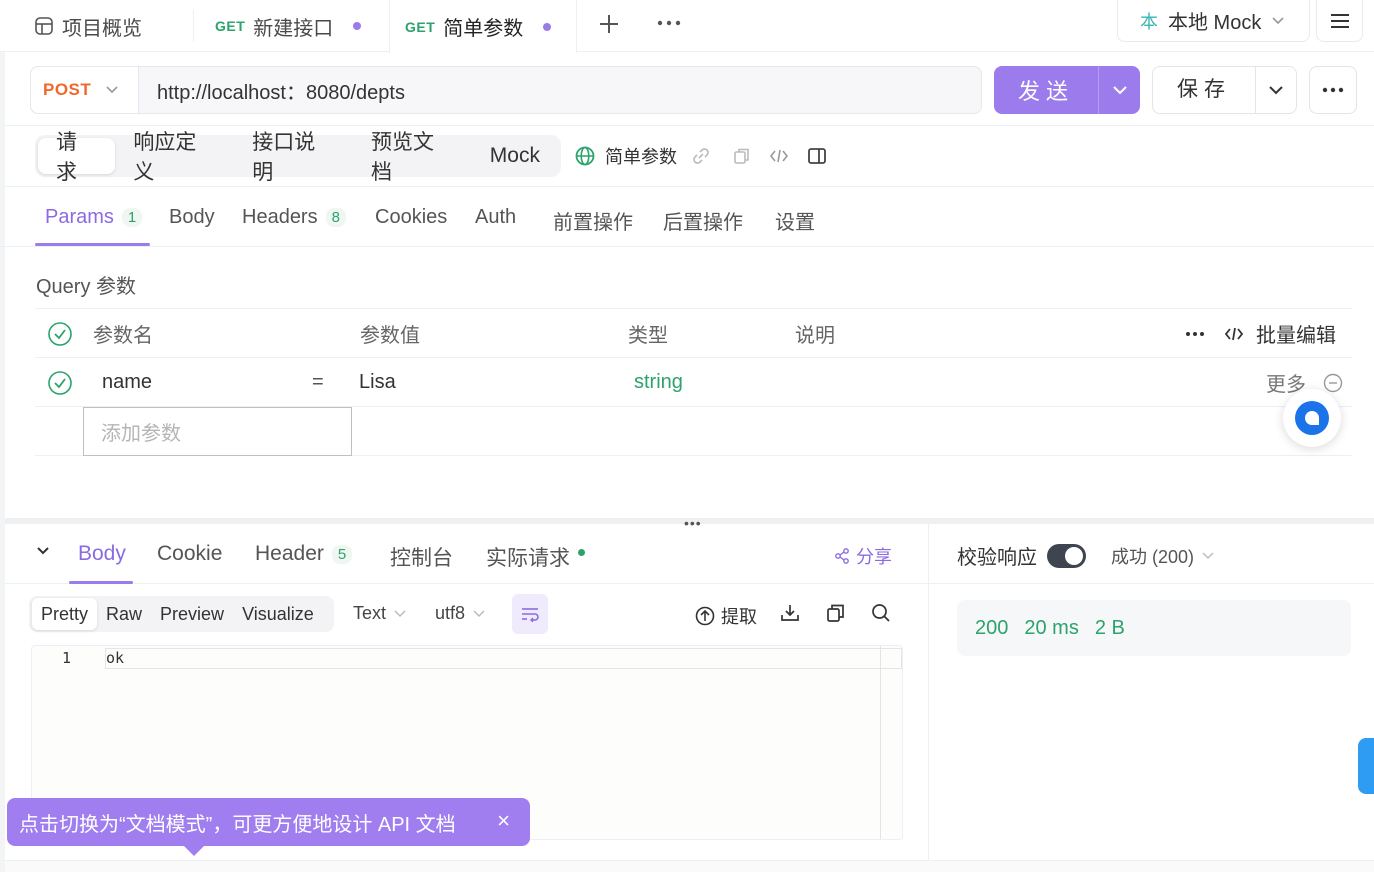  What do you see at coordinates (669, 23) in the screenshot?
I see `more-tabs-icon` at bounding box center [669, 23].